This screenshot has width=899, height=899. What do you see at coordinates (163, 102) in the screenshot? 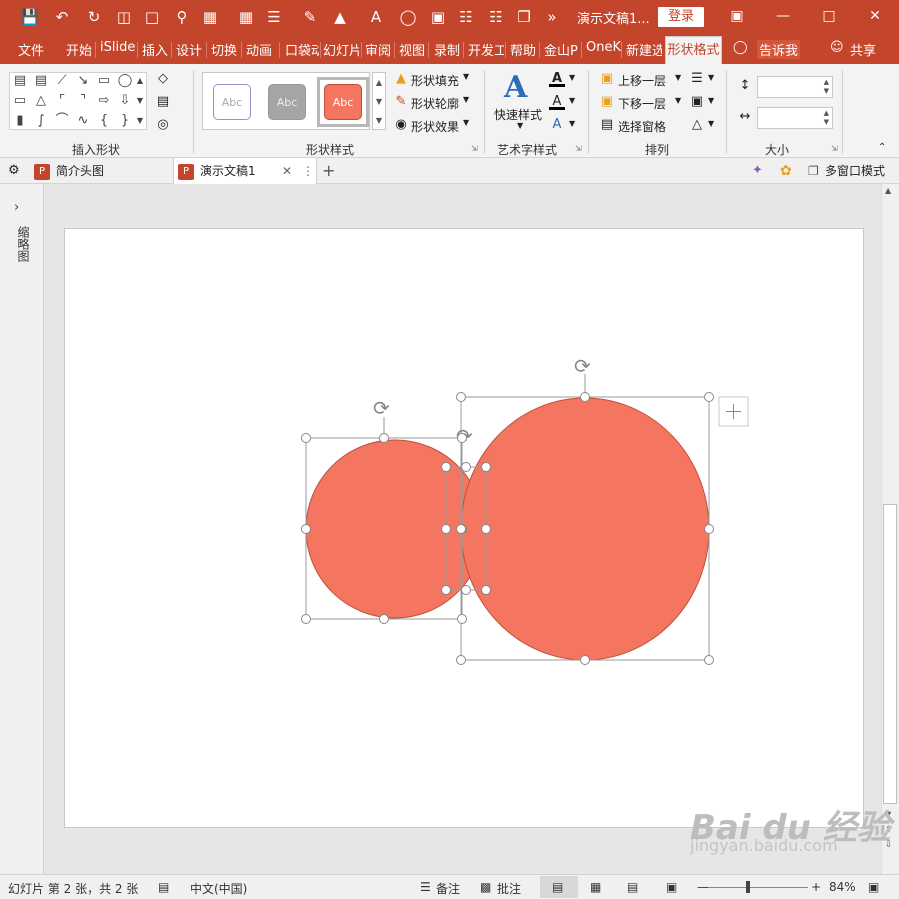
I see `text-box-icon: ▤` at bounding box center [163, 102].